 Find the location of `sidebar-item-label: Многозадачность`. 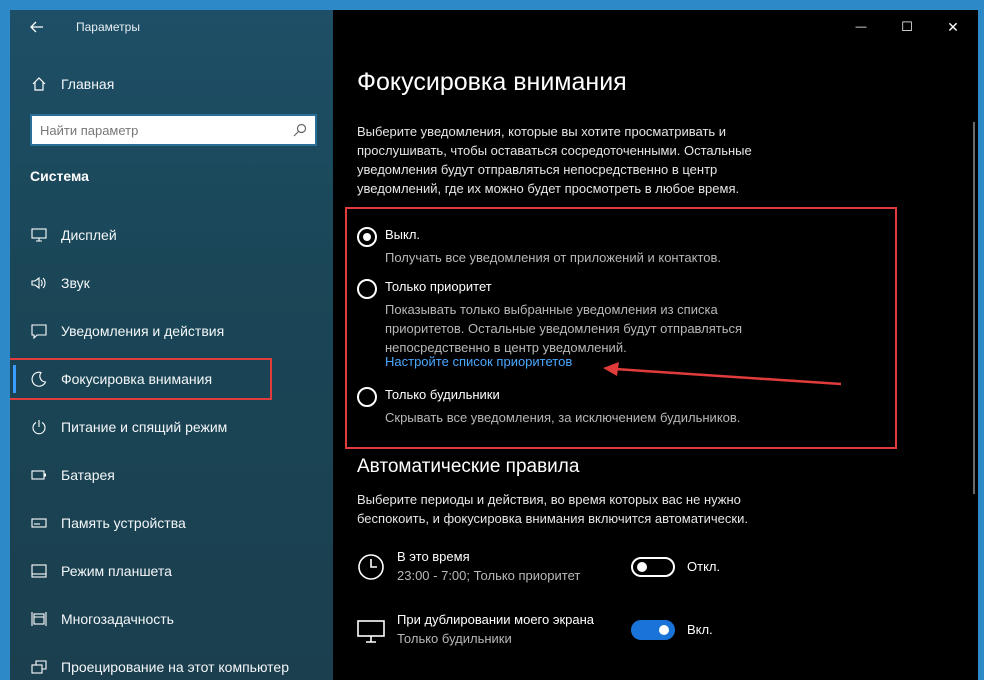

sidebar-item-label: Многозадачность is located at coordinates (117, 619).